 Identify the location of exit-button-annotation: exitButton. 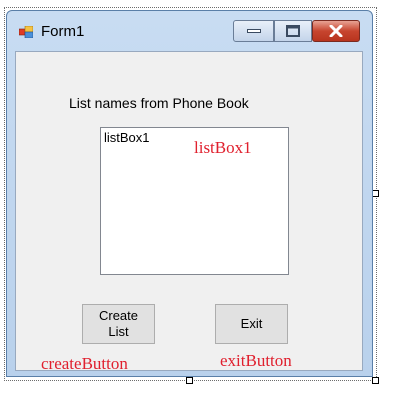
(256, 360).